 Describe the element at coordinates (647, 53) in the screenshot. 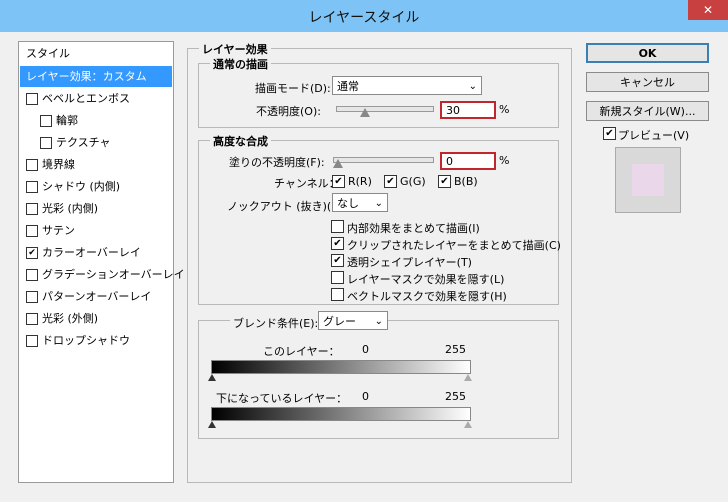

I see `ok-button: OK` at that location.